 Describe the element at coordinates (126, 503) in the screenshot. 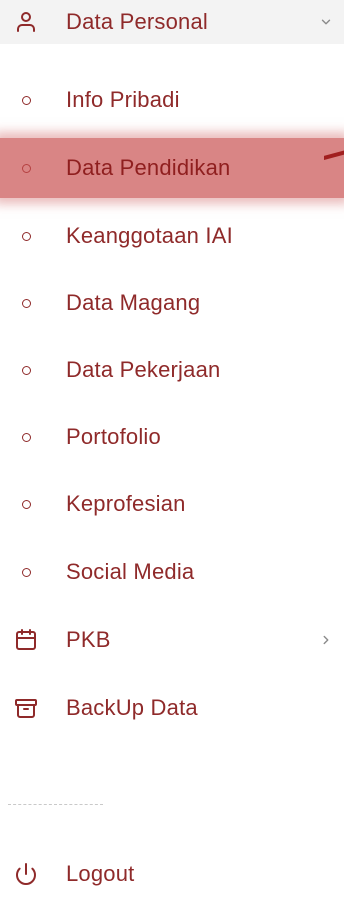

I see `submenu-item-label: Keprofesian` at that location.